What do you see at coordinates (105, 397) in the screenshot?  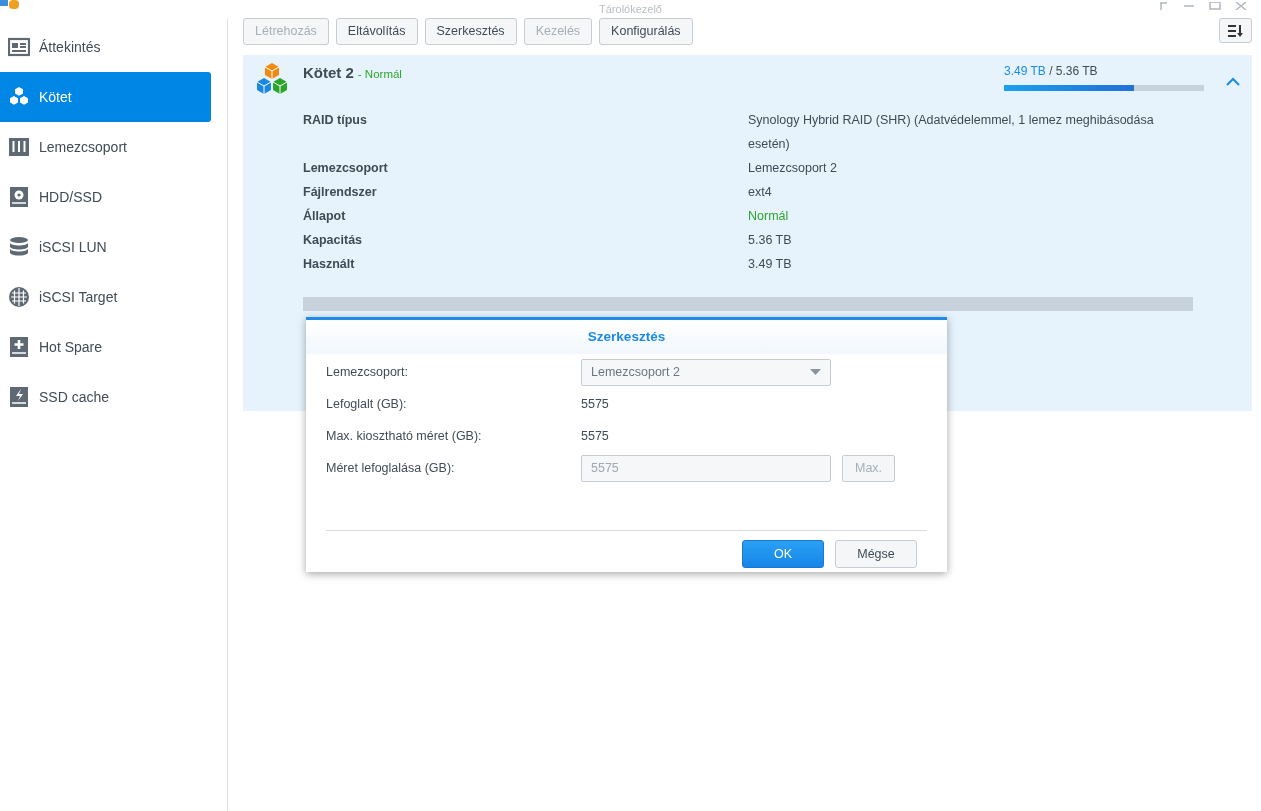 I see `sidebar-item: SSD cache` at bounding box center [105, 397].